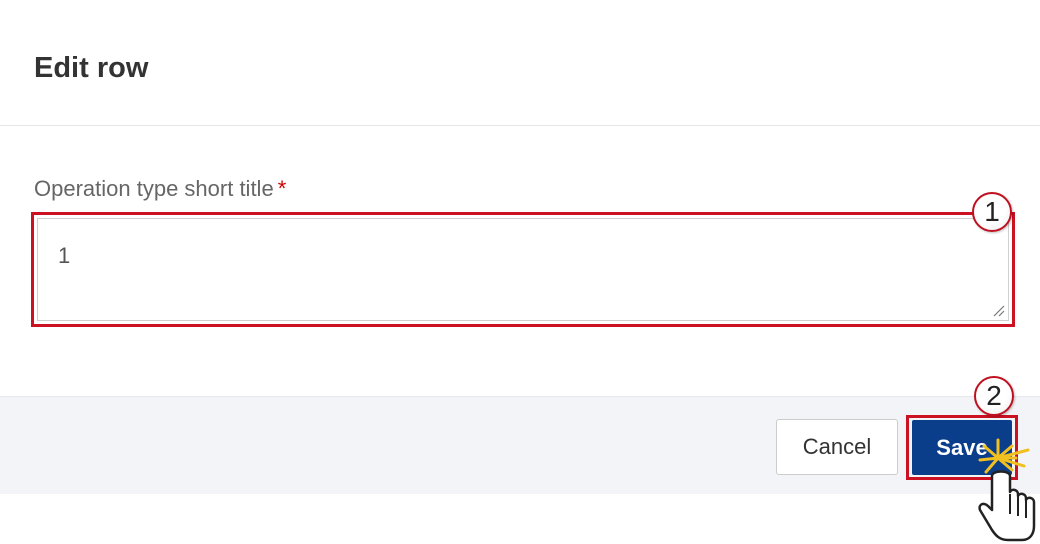  Describe the element at coordinates (837, 447) in the screenshot. I see `cancel-button: Cancel` at that location.